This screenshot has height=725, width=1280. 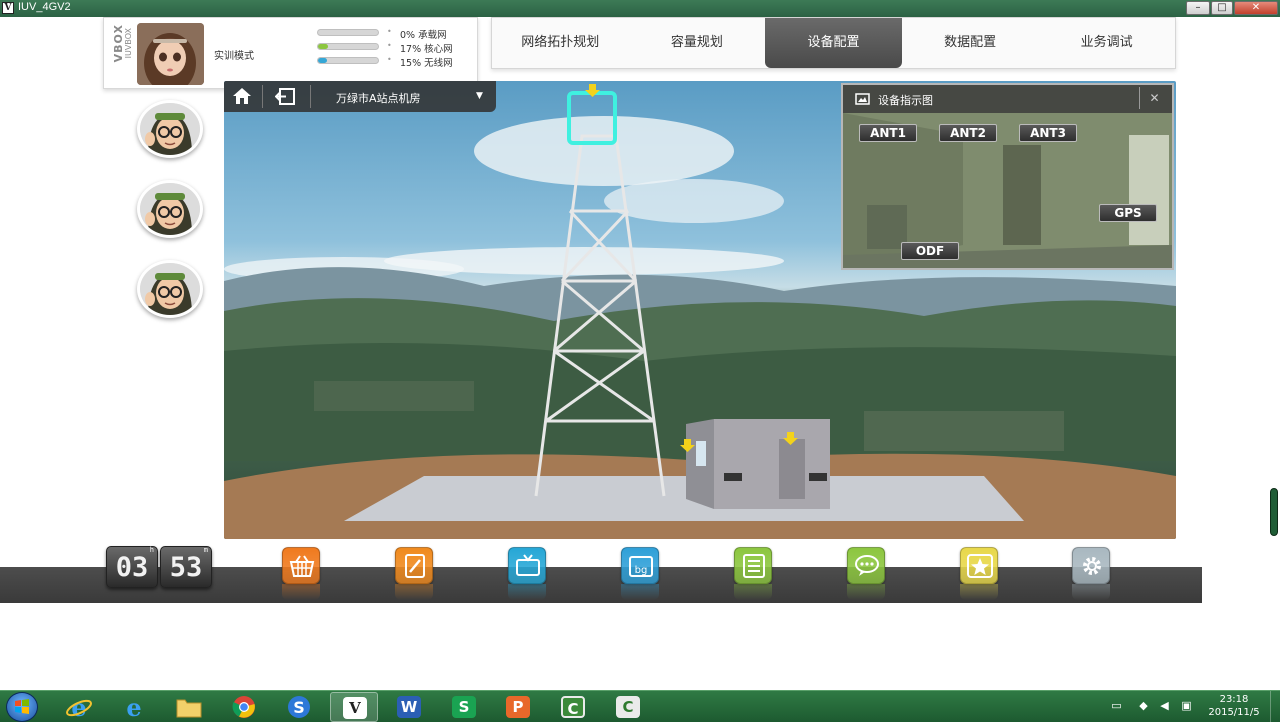 I want to click on tab-data-config: 数据配置, so click(x=970, y=43).